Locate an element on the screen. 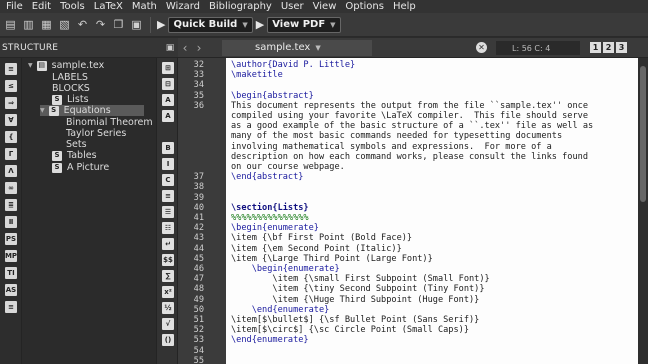 This screenshot has width=648, height=364. close-icon: ✕ is located at coordinates (481, 47).